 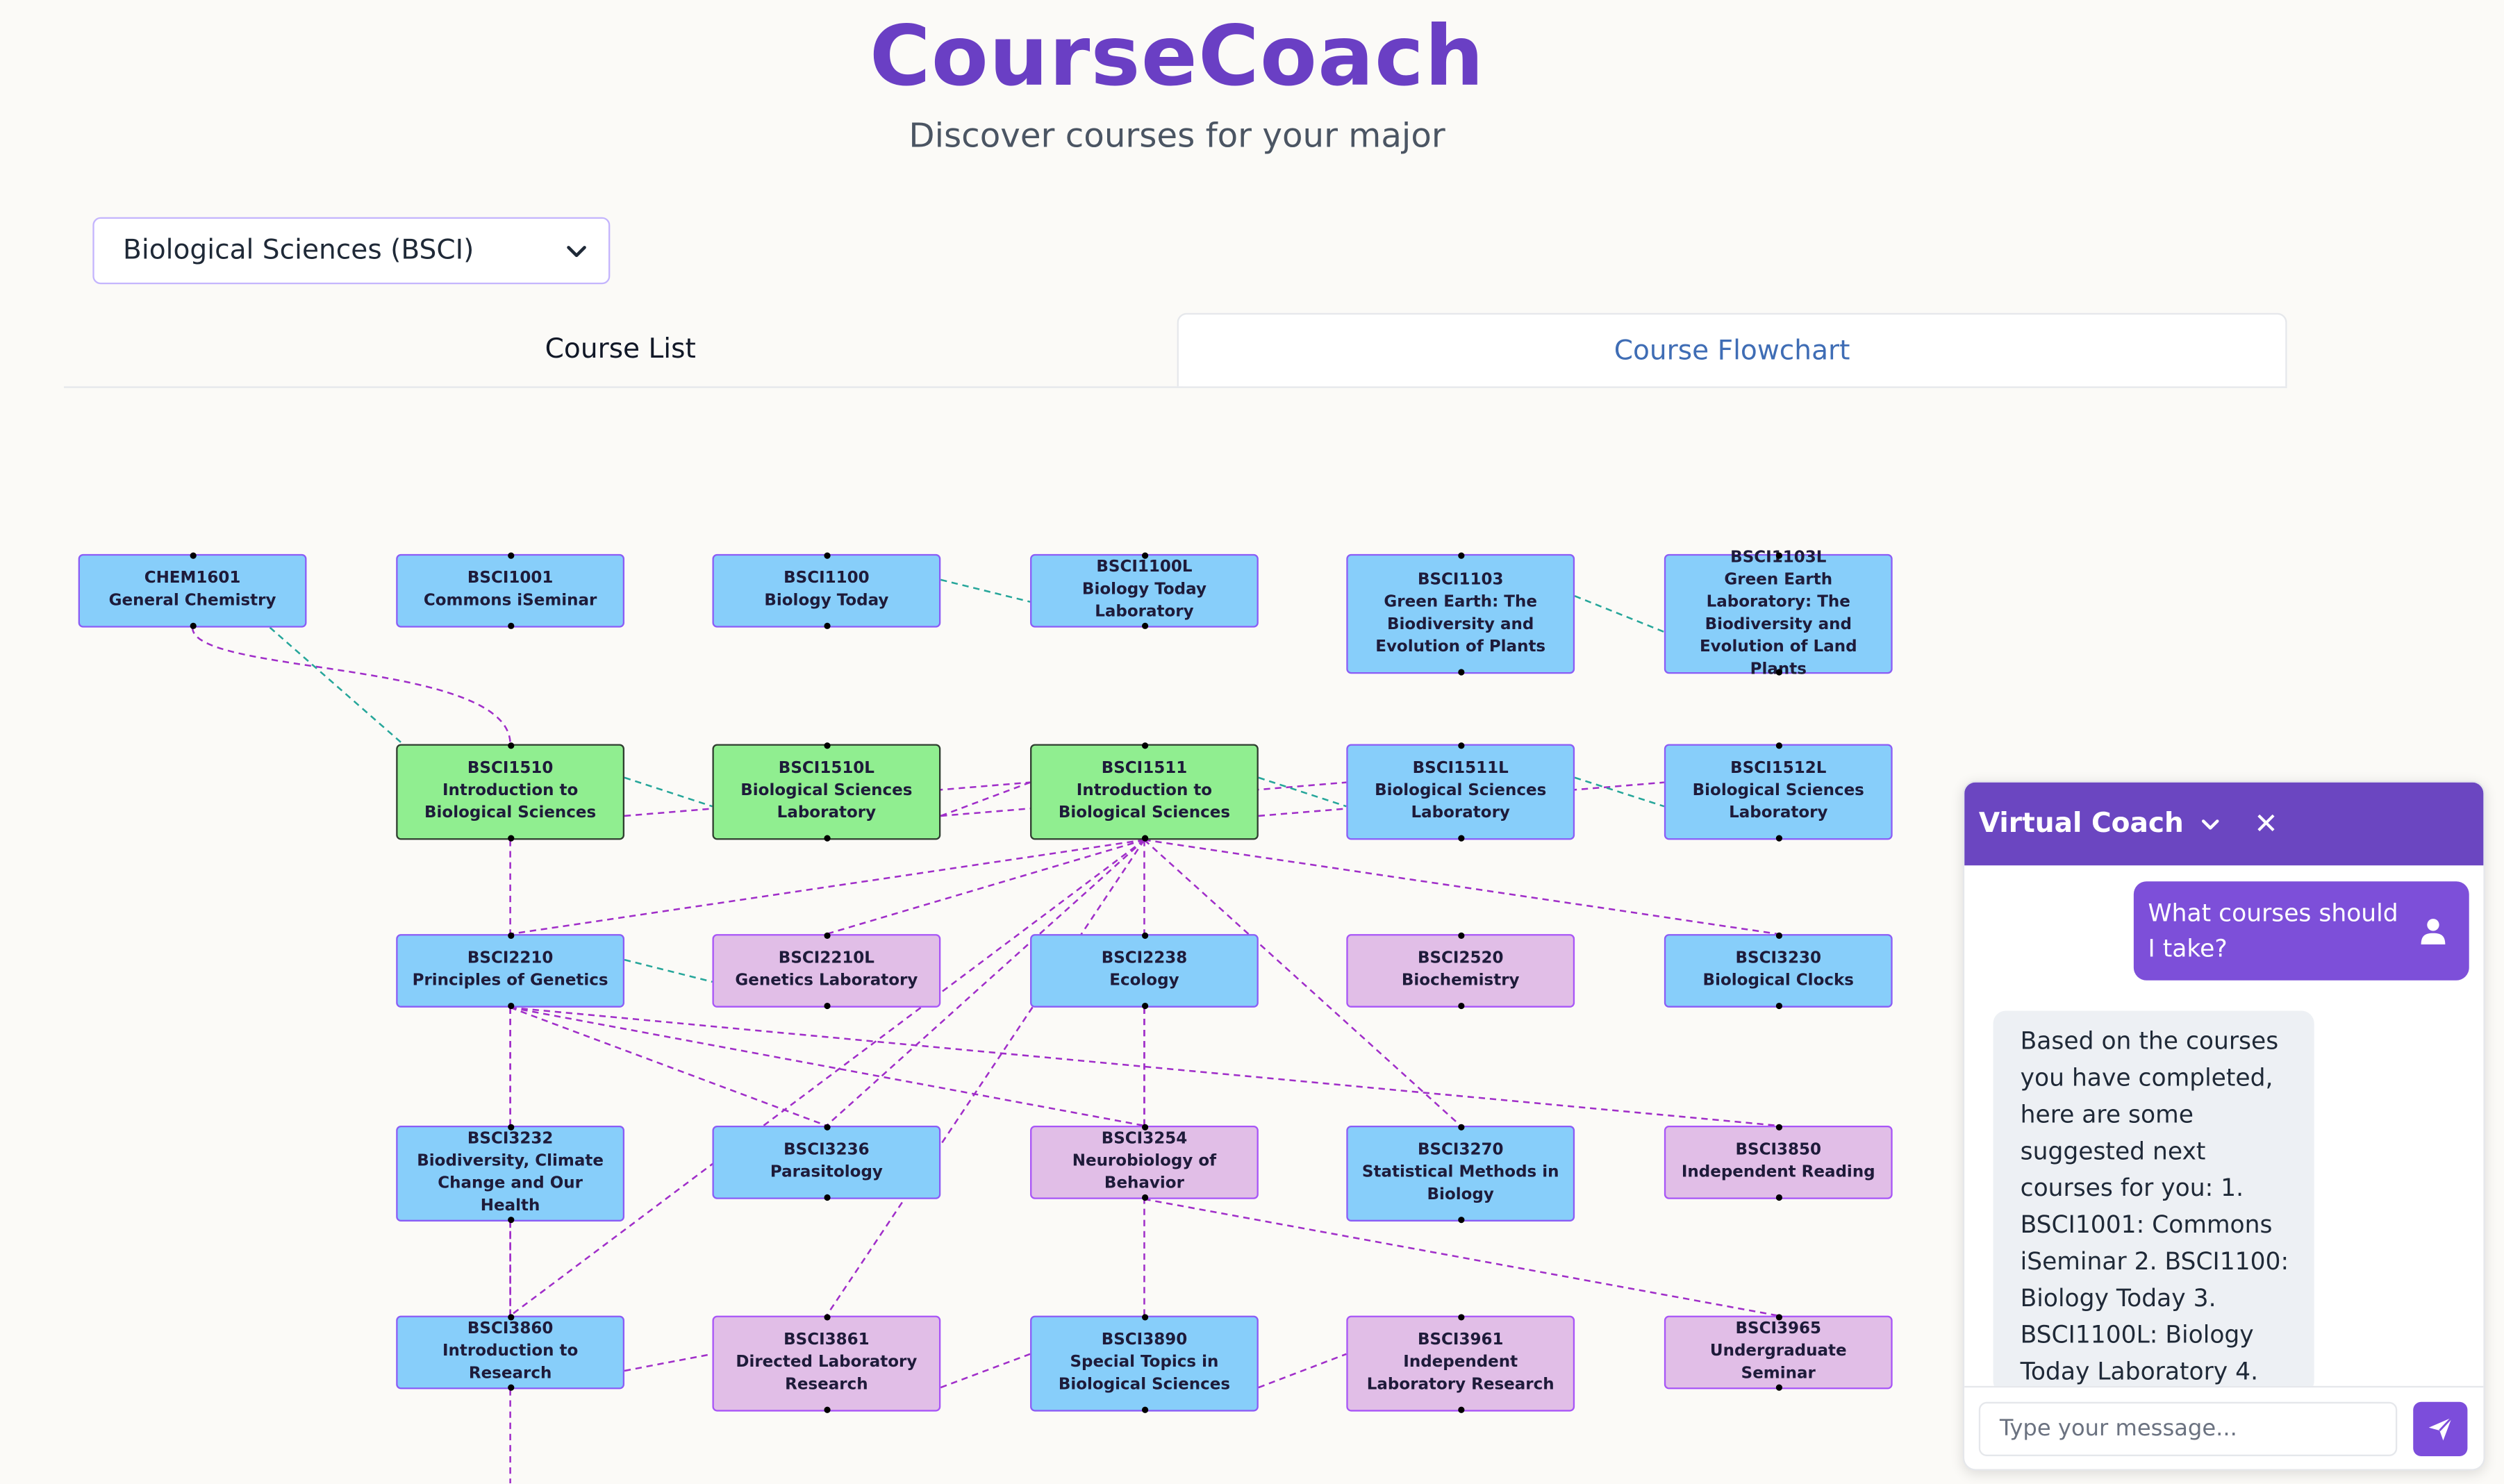 What do you see at coordinates (510, 802) in the screenshot?
I see `course-name: Introduction to Biological Sciences` at bounding box center [510, 802].